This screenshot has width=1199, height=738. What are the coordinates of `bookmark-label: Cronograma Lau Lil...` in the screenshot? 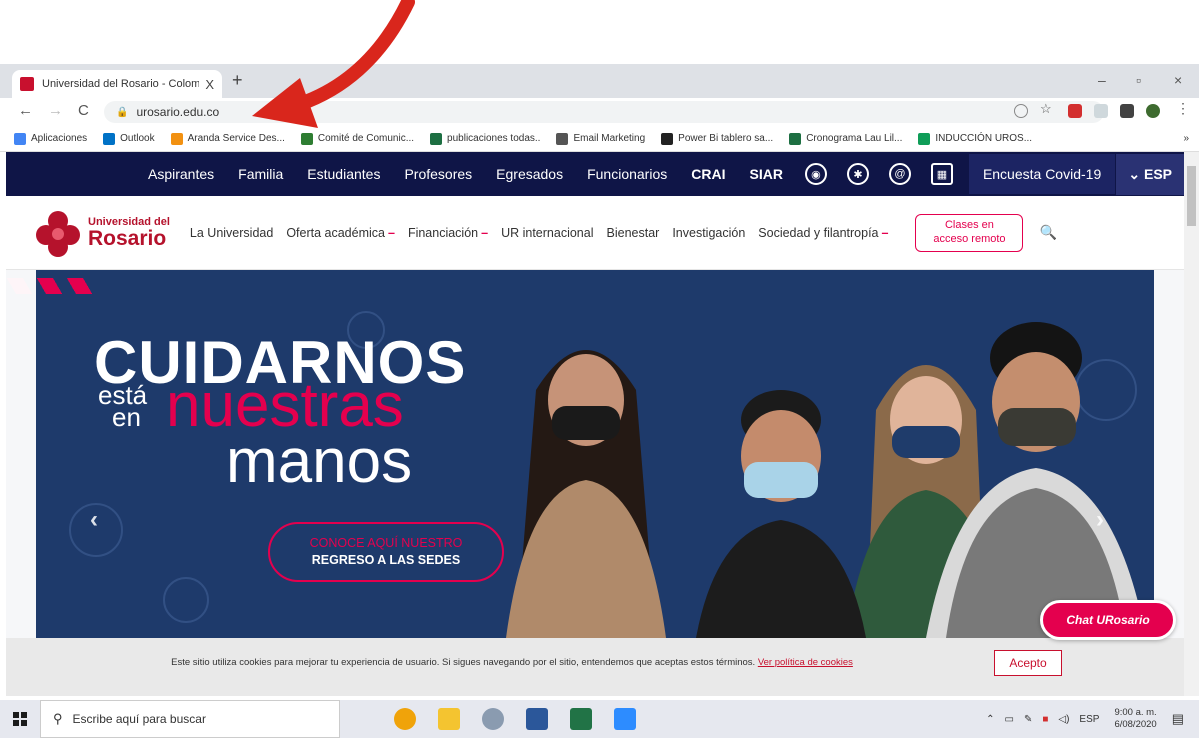 It's located at (854, 138).